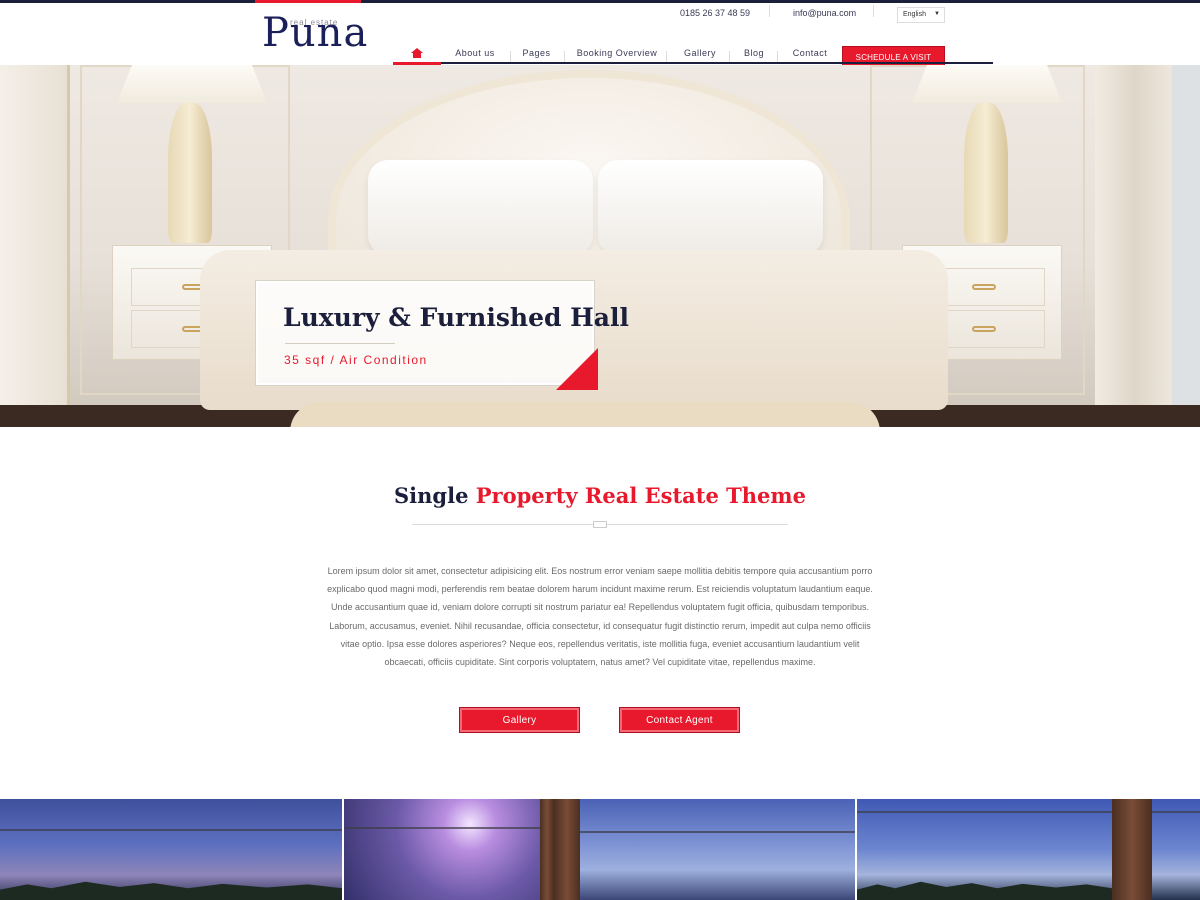 Image resolution: width=1200 pixels, height=900 pixels. What do you see at coordinates (585, 414) in the screenshot?
I see `bed-bench` at bounding box center [585, 414].